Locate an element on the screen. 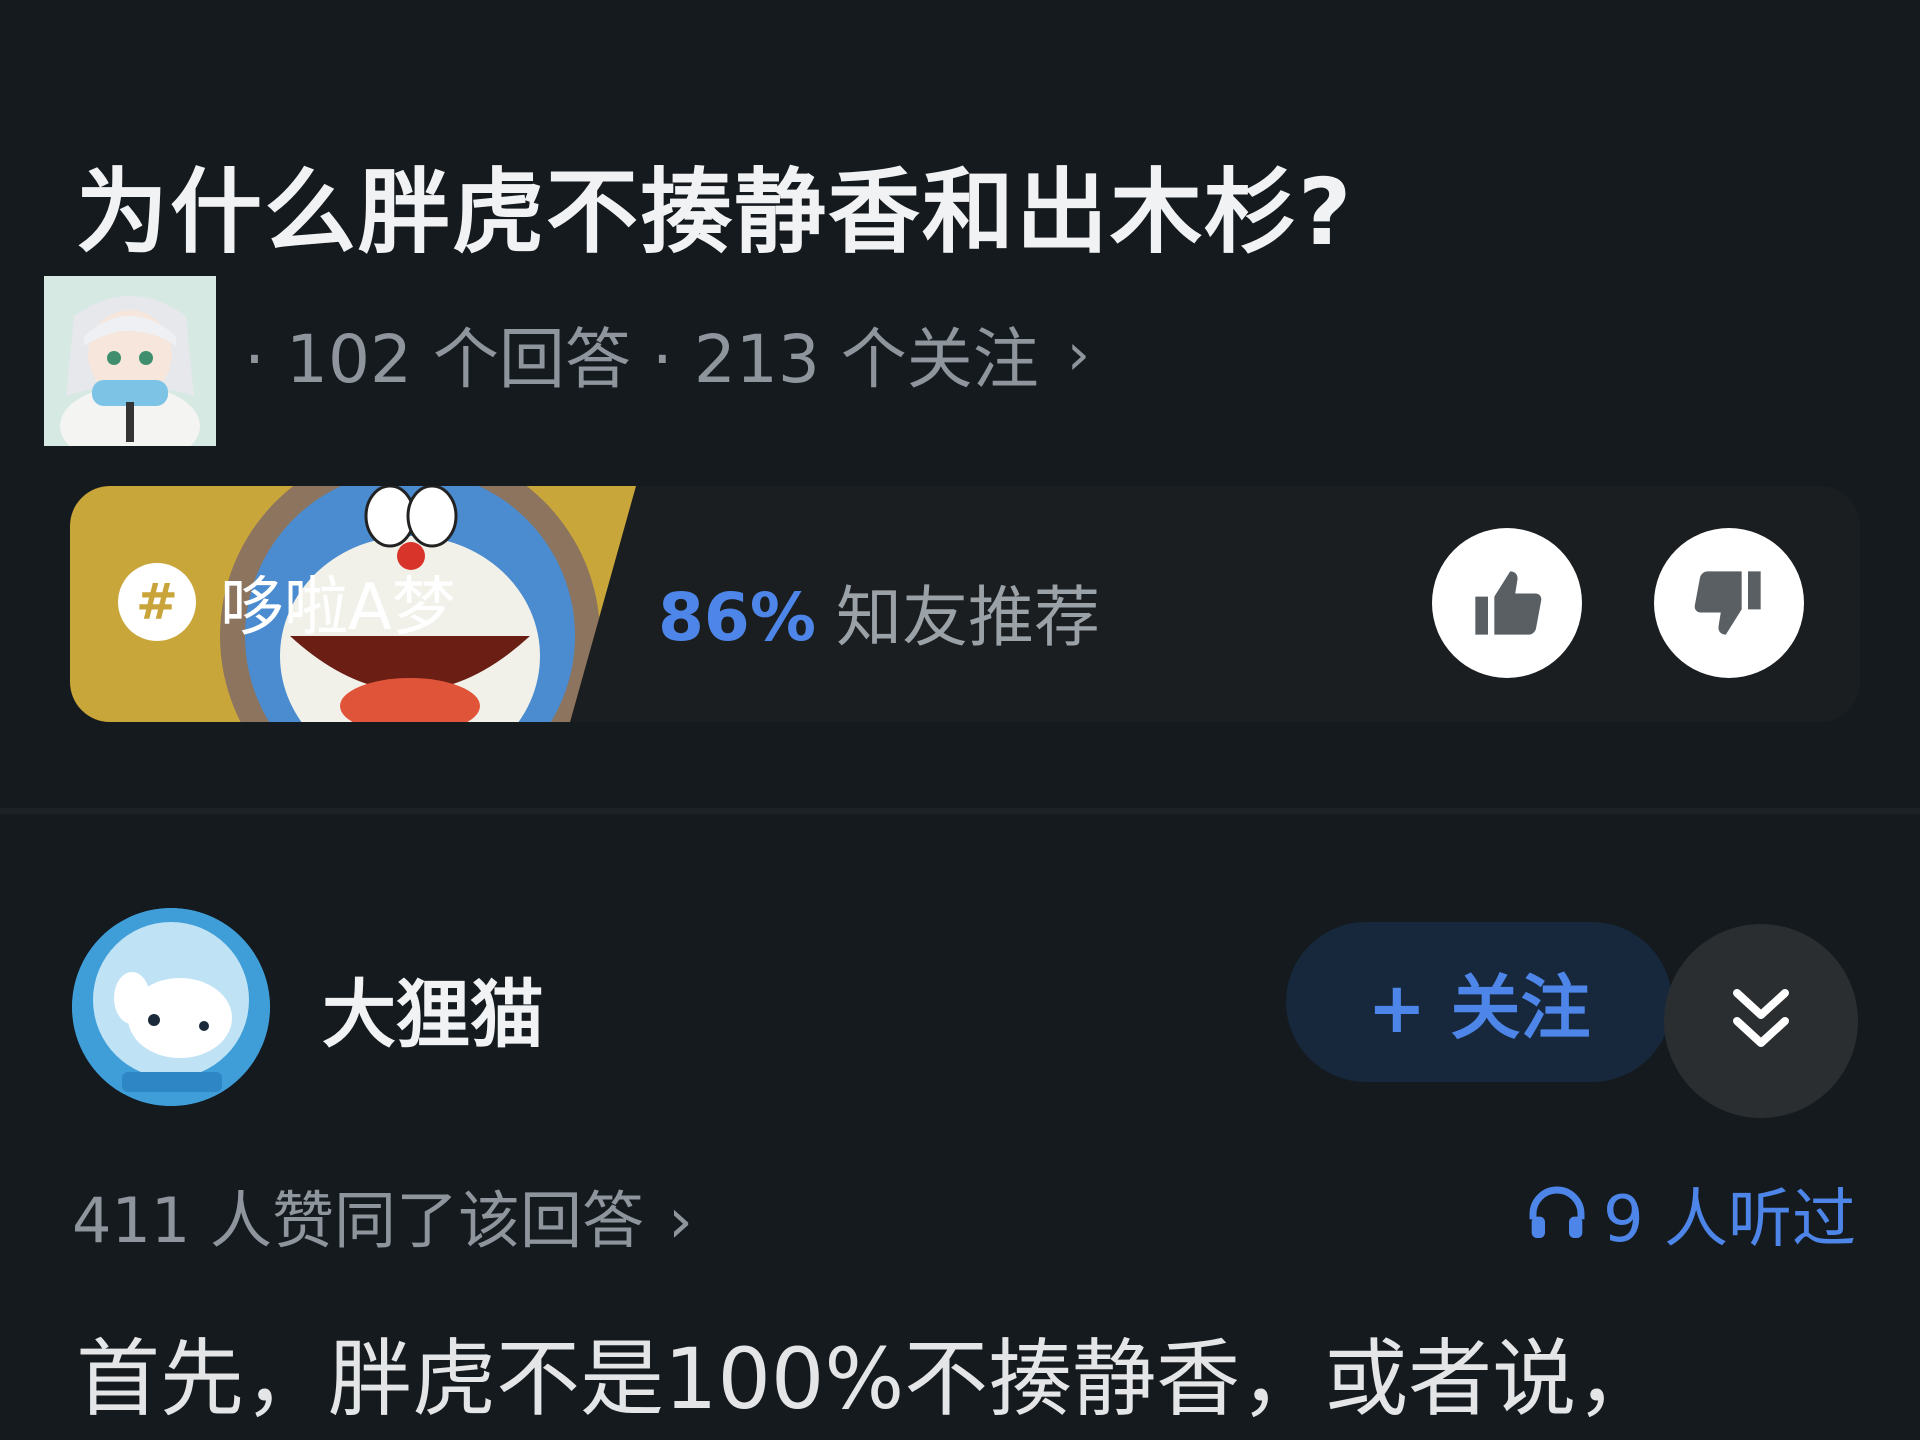 The width and height of the screenshot is (1920, 1440). listen-text: 9 人听过 is located at coordinates (1729, 1220).